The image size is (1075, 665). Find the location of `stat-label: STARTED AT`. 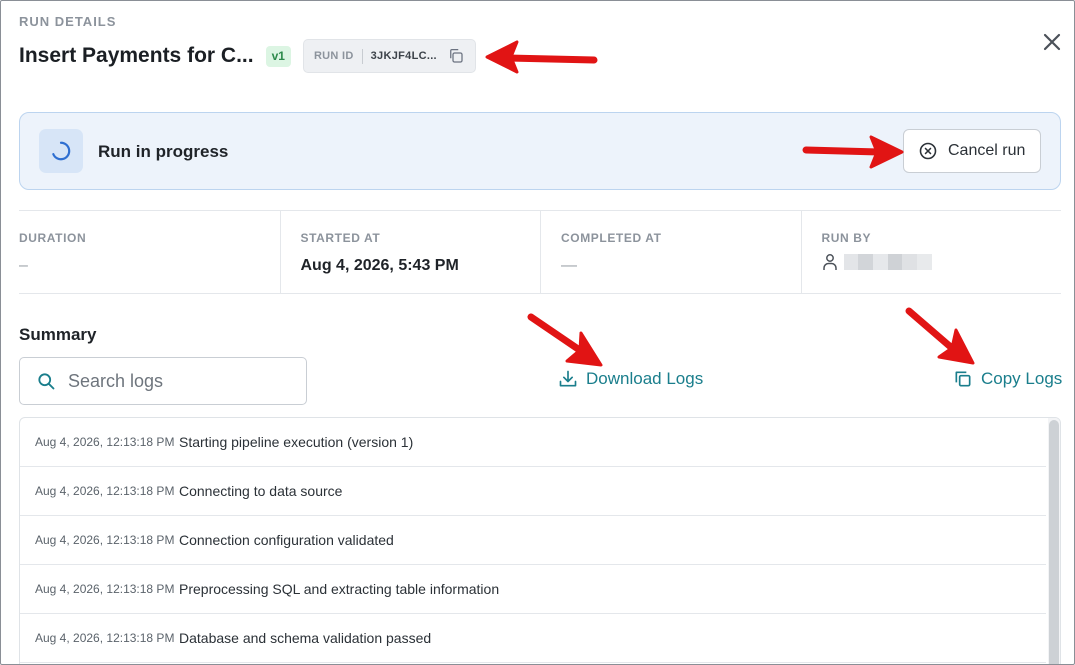

stat-label: STARTED AT is located at coordinates (340, 238).